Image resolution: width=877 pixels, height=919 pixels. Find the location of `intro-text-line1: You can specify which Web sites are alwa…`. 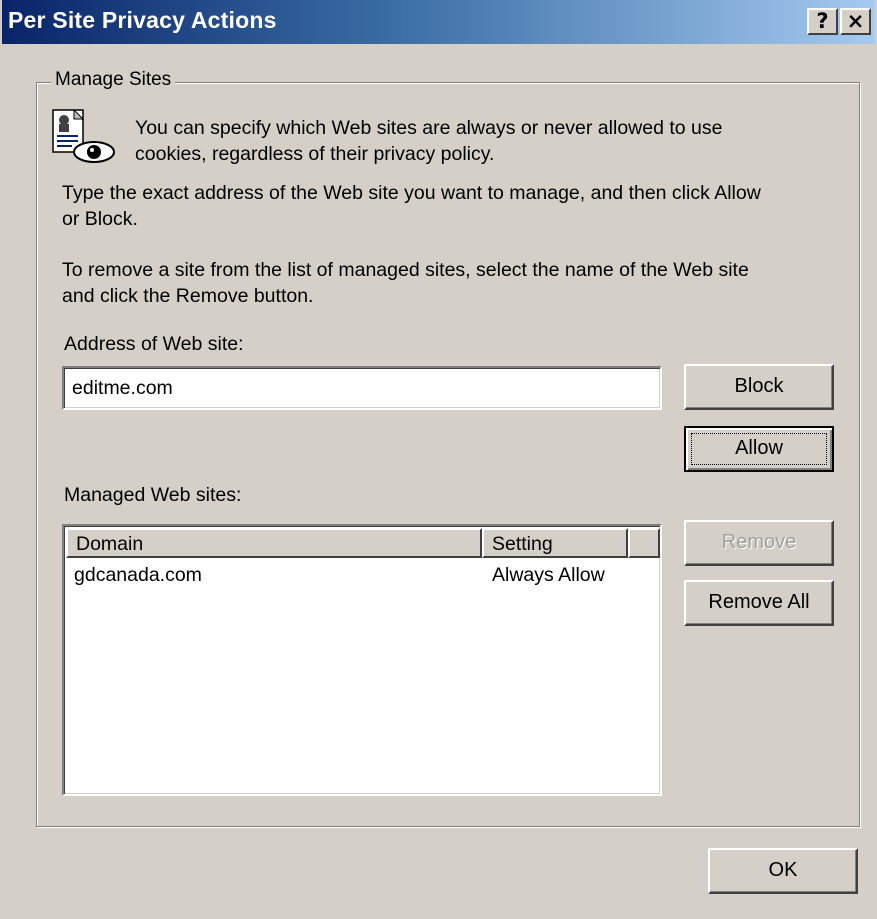

intro-text-line1: You can specify which Web sites are alwa… is located at coordinates (429, 128).